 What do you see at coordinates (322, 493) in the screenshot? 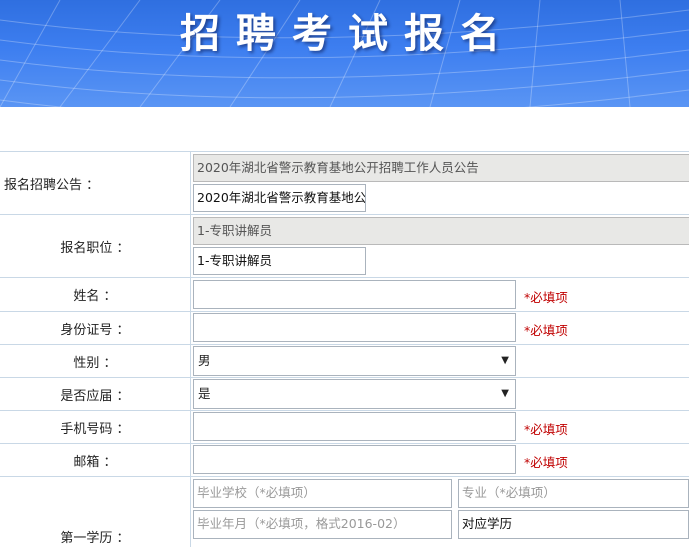
I see `school-input: 毕业学校（*必填项）` at bounding box center [322, 493].